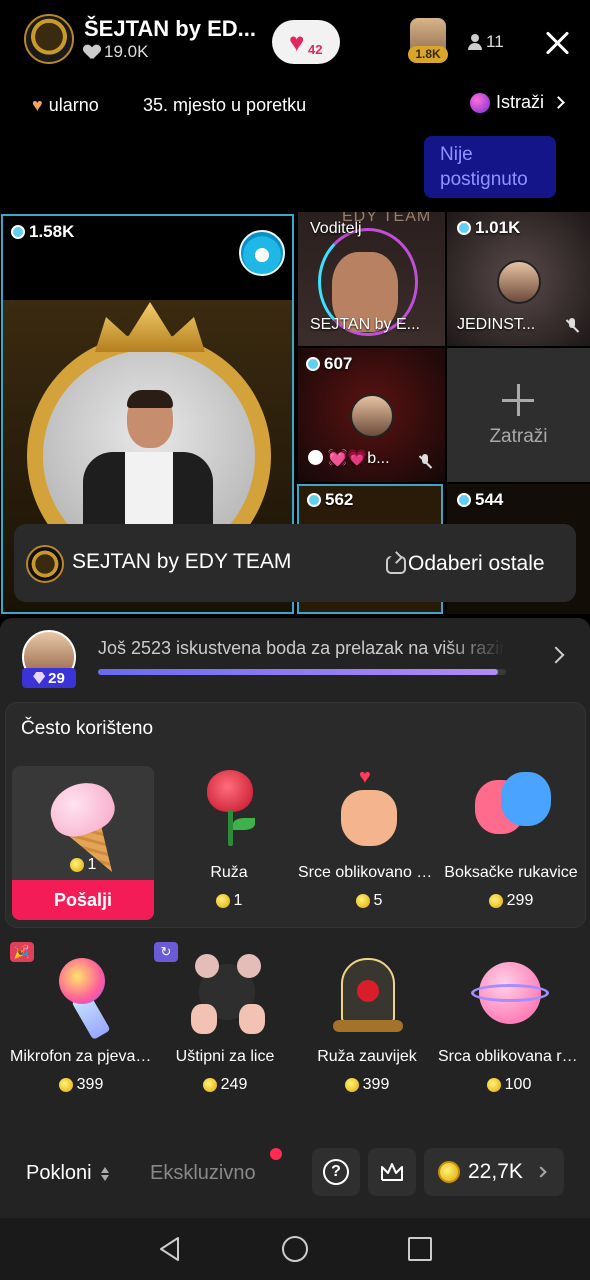 The width and height of the screenshot is (590, 1280). I want to click on tab-exclusive: Ekskluzivno, so click(203, 1173).